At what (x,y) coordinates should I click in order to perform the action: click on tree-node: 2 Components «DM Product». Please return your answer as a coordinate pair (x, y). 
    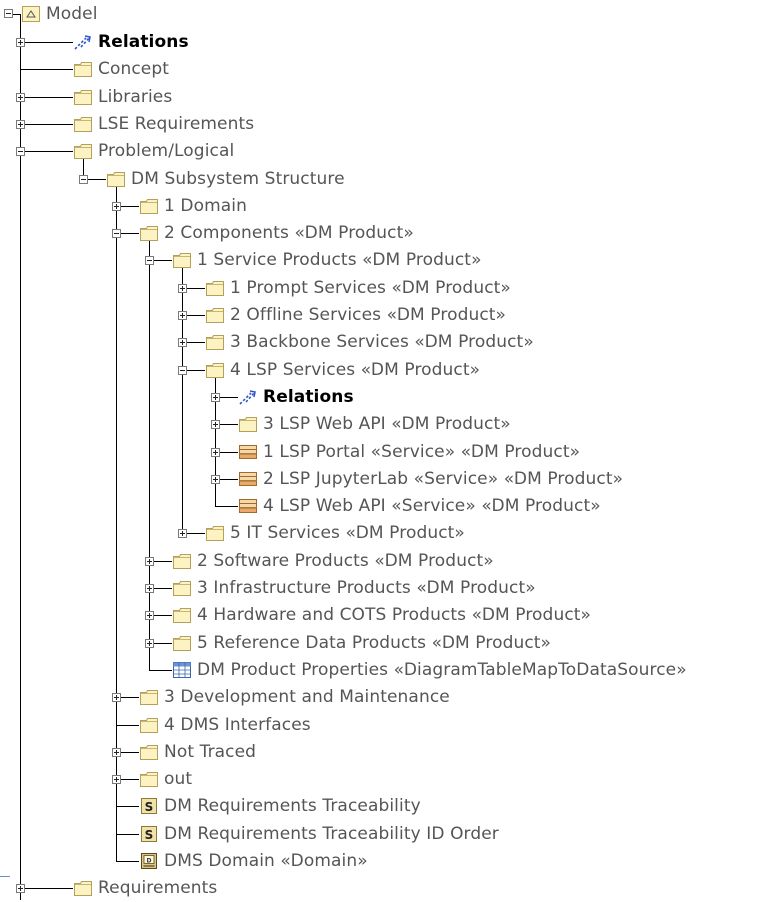
    Looking at the image, I should click on (390, 233).